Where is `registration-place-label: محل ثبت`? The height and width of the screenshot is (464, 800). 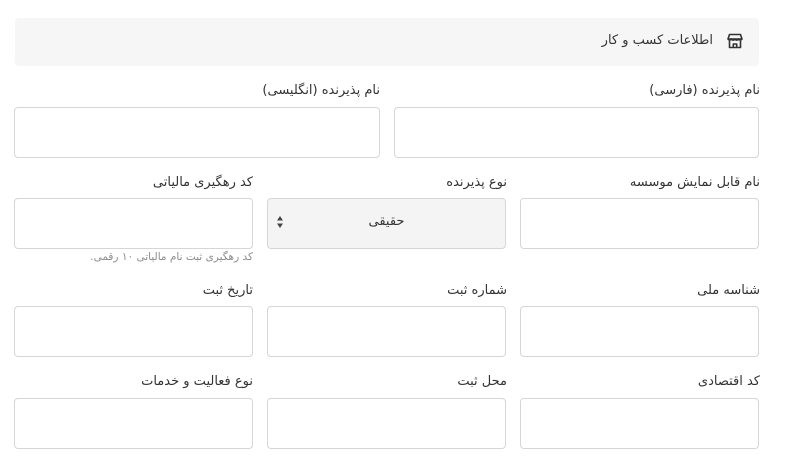
registration-place-label: محل ثبت is located at coordinates (482, 381).